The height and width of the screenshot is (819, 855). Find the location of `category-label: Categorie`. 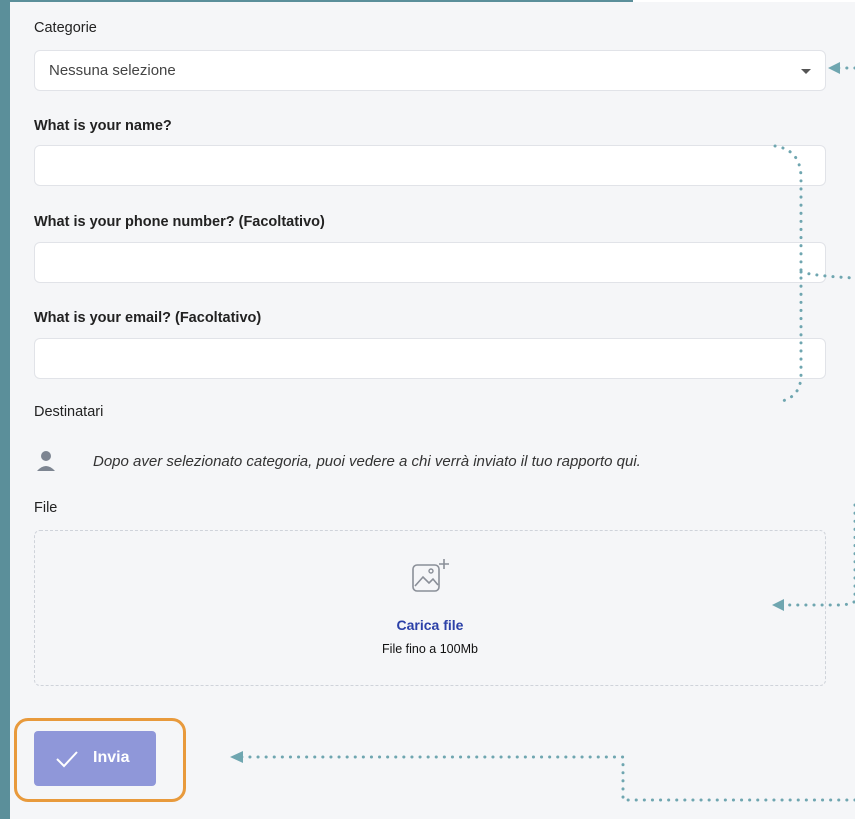

category-label: Categorie is located at coordinates (65, 28).